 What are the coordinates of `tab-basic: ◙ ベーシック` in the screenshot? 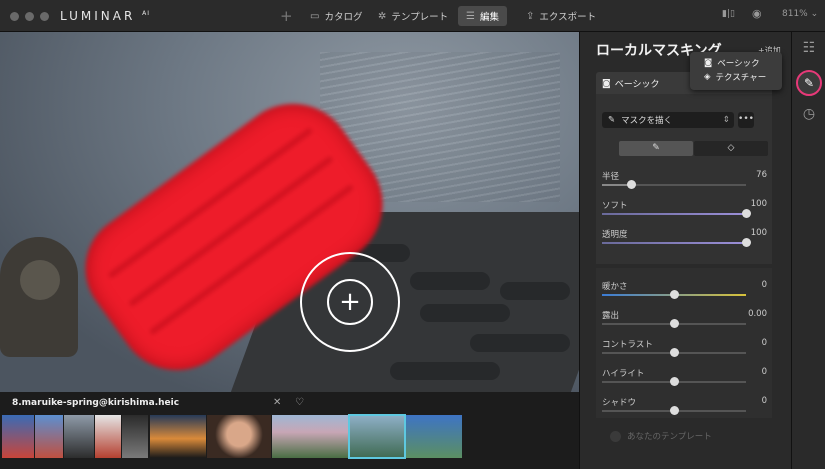 It's located at (631, 84).